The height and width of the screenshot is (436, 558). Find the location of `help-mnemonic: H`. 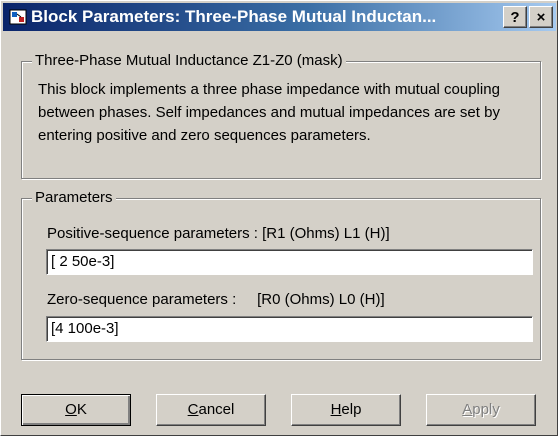

help-mnemonic: H is located at coordinates (336, 409).